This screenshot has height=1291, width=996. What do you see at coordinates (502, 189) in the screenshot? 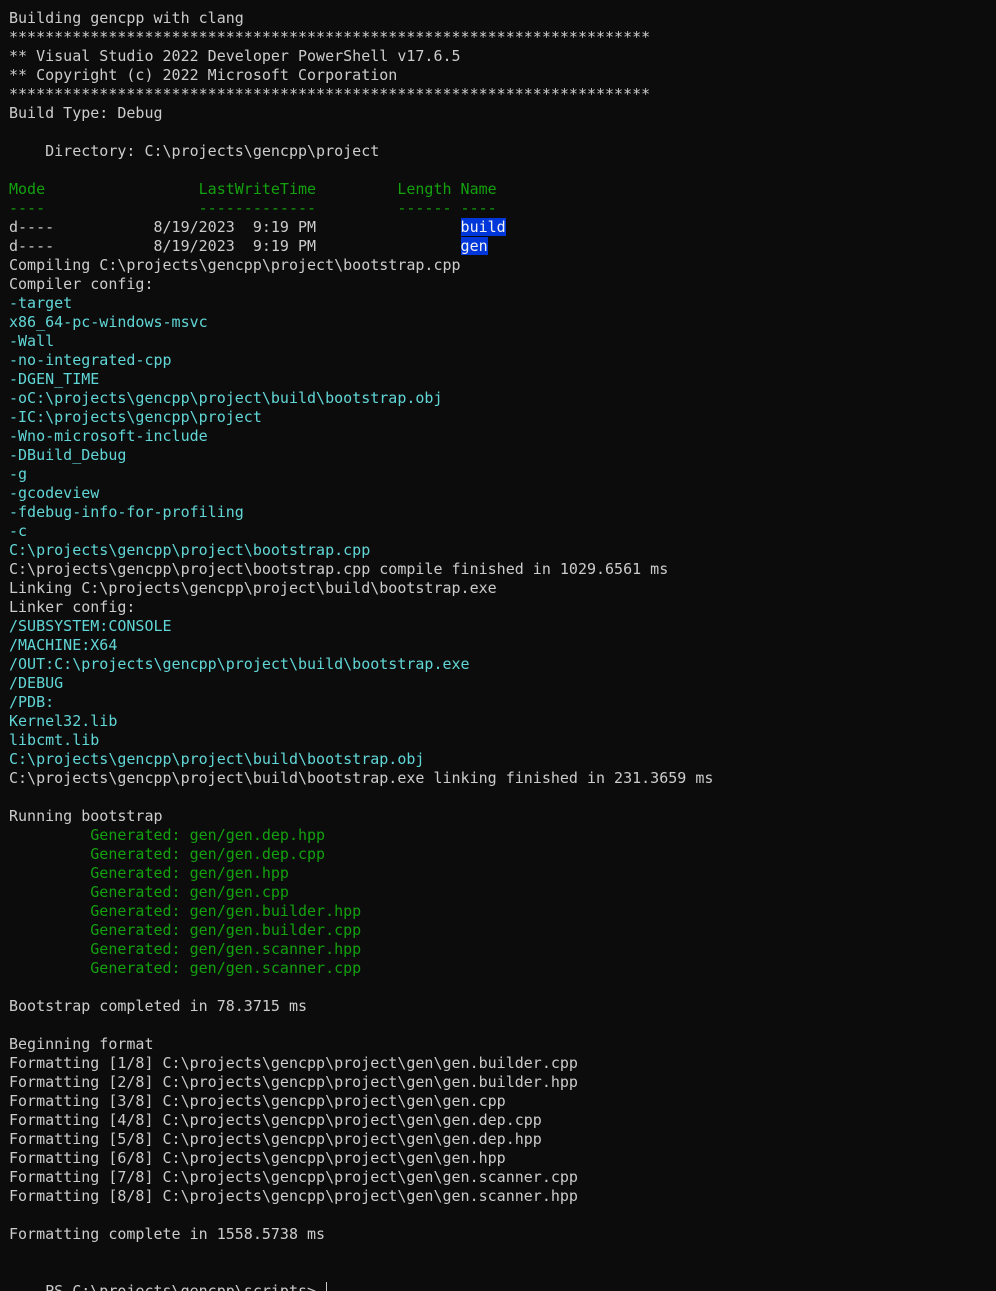
I see `output-line: Mode LastWriteTime Length Name` at bounding box center [502, 189].